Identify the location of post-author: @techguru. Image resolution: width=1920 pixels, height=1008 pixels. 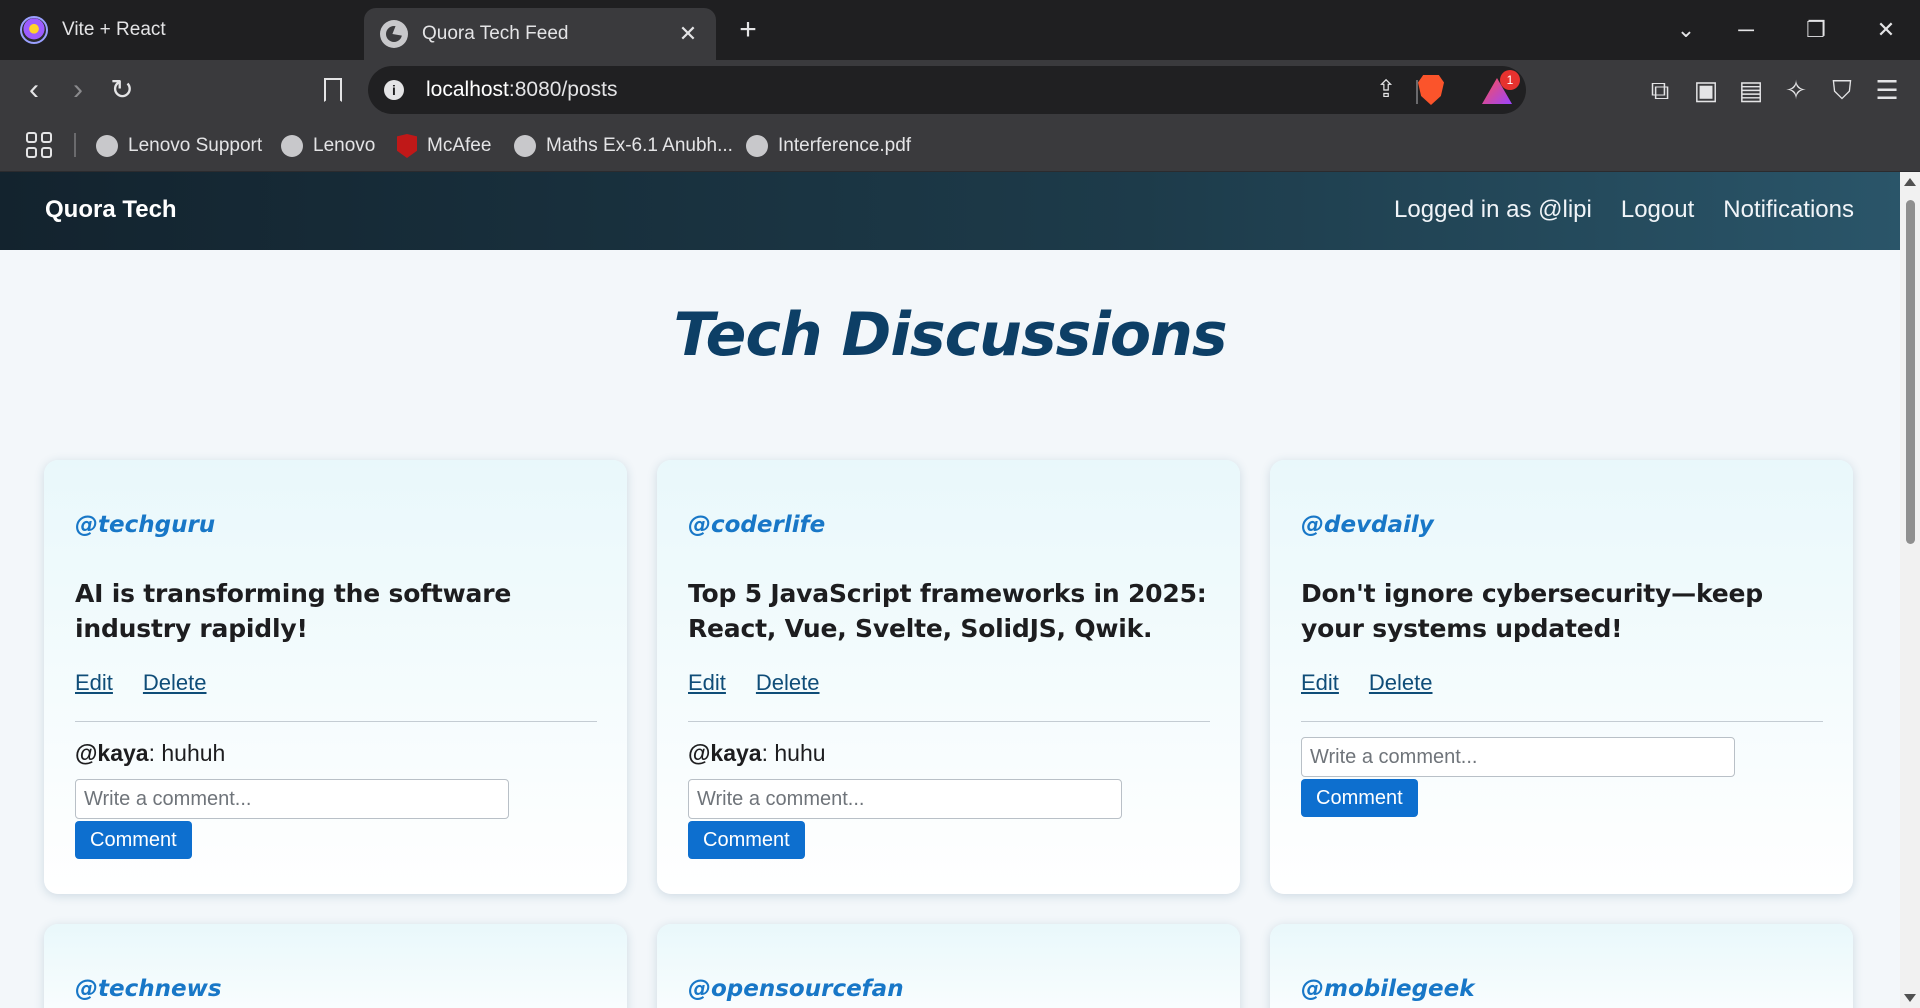
(145, 525).